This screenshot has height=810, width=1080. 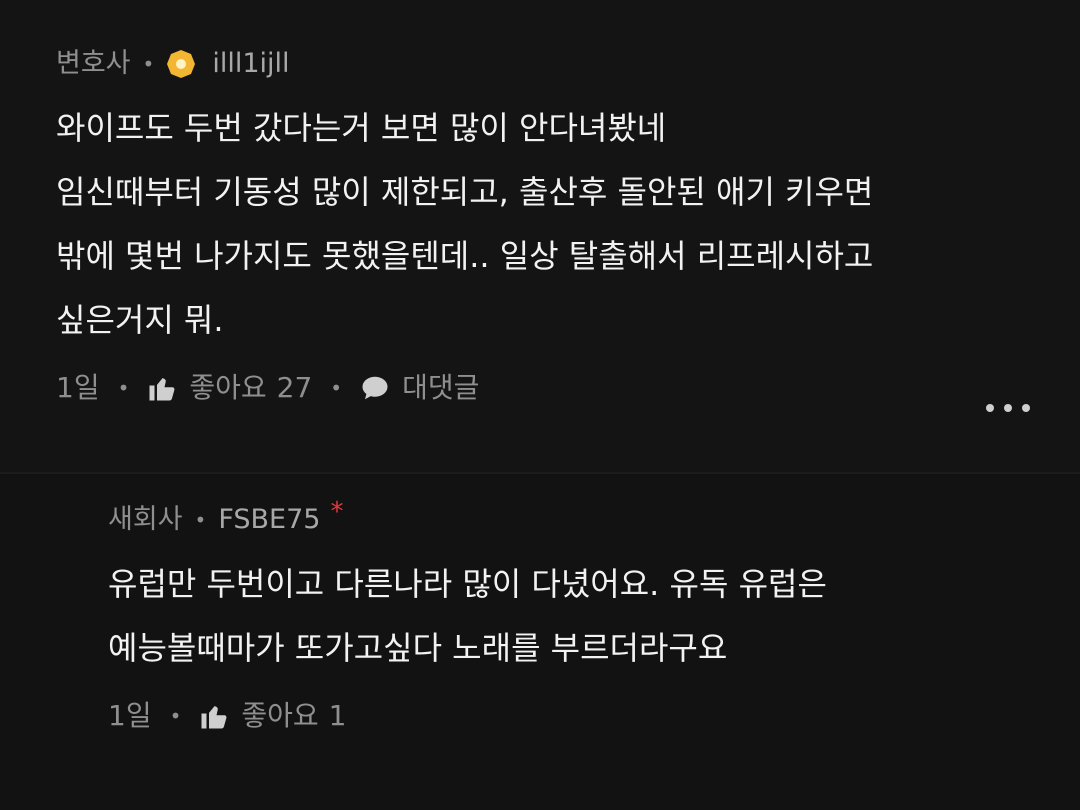 I want to click on author-username: illl1ijll, so click(x=250, y=64).